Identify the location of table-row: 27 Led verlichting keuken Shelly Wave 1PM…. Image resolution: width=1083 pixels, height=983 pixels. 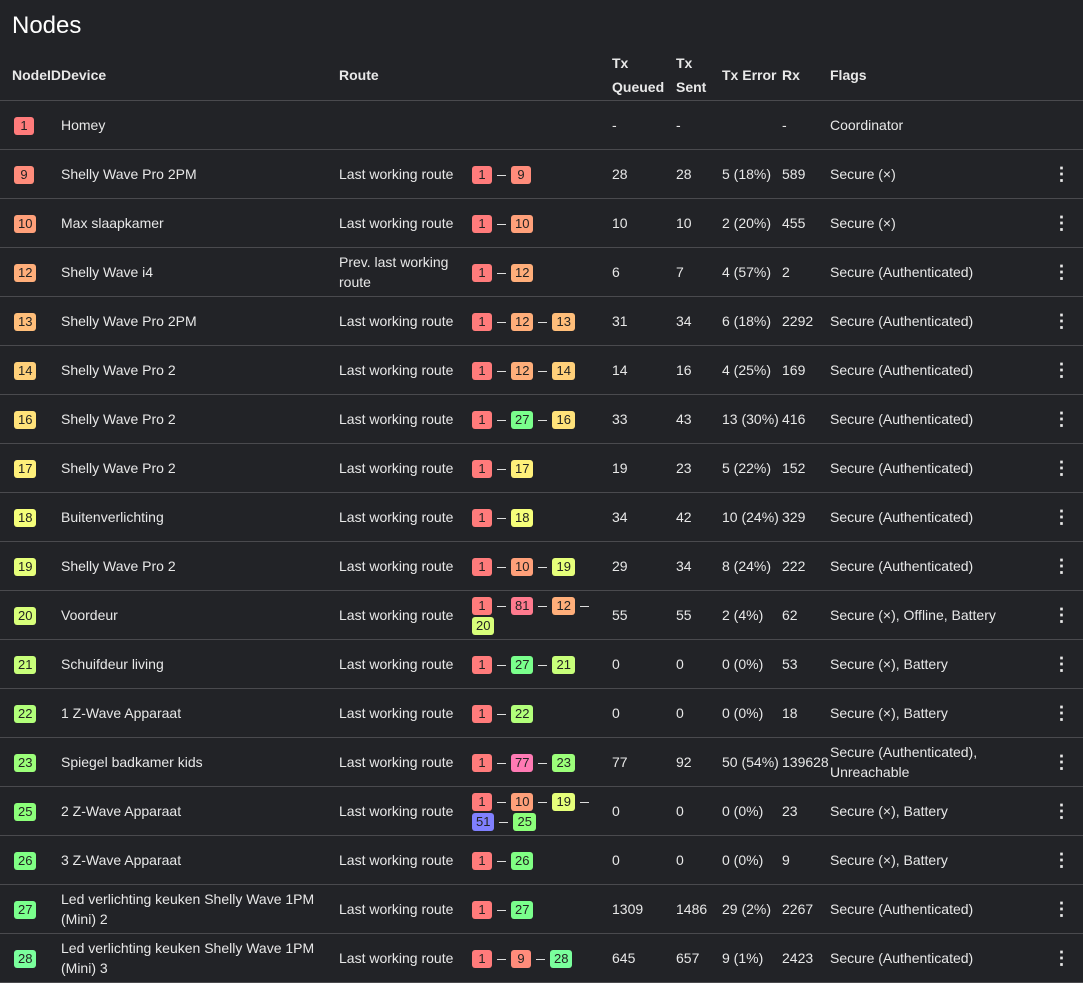
(541, 909).